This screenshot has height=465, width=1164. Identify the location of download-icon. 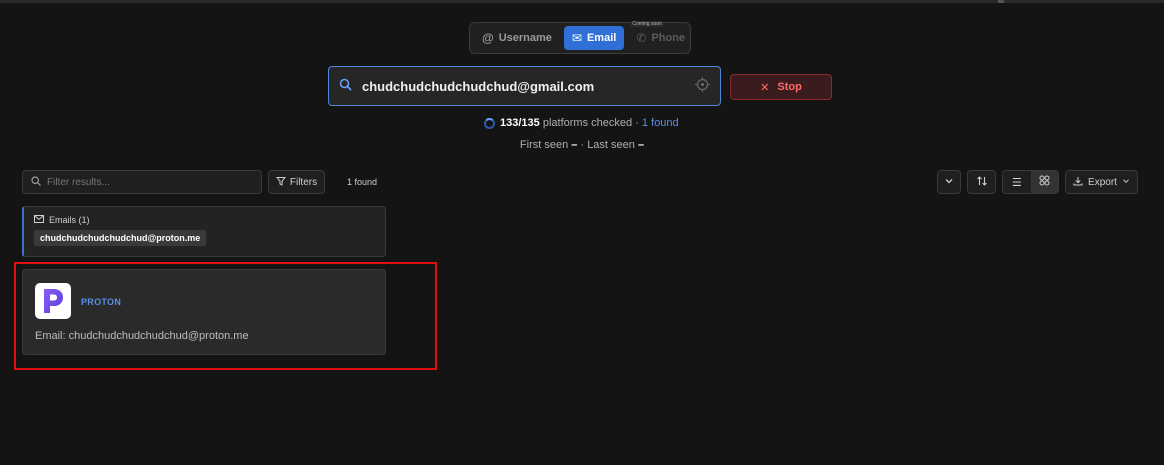
(1078, 182).